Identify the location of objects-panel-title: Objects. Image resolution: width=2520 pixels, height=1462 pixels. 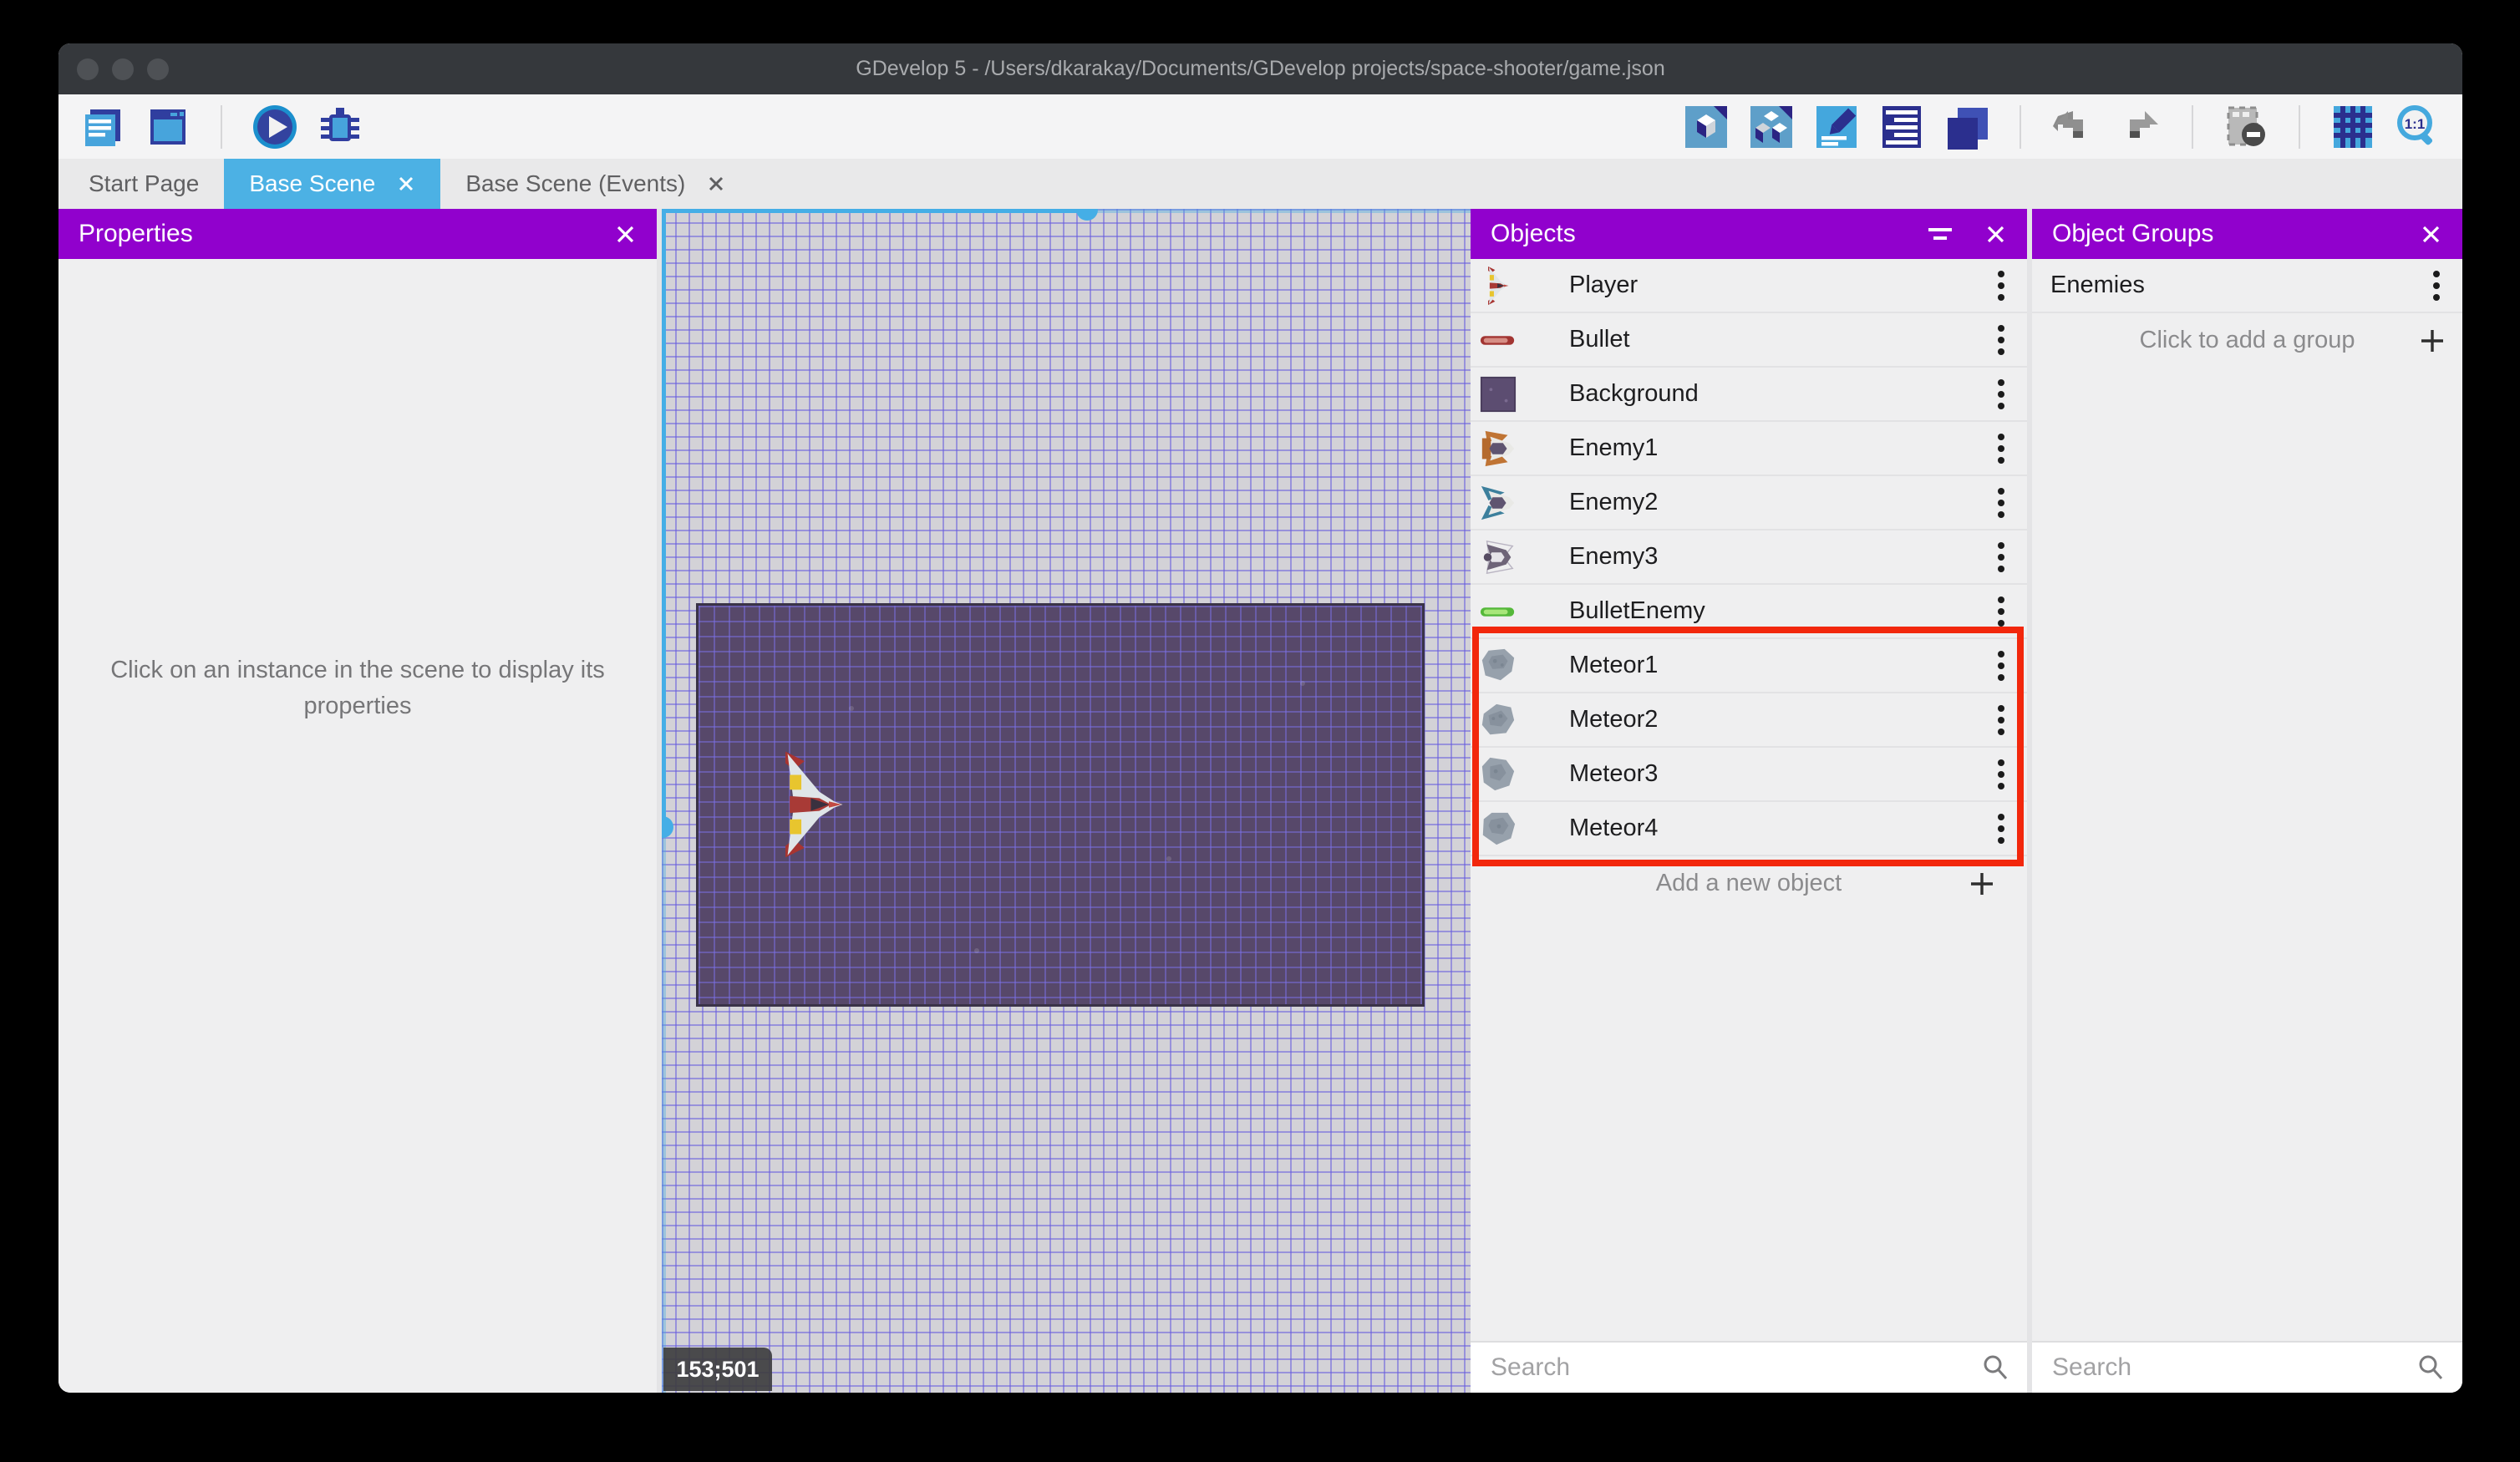
(1533, 233).